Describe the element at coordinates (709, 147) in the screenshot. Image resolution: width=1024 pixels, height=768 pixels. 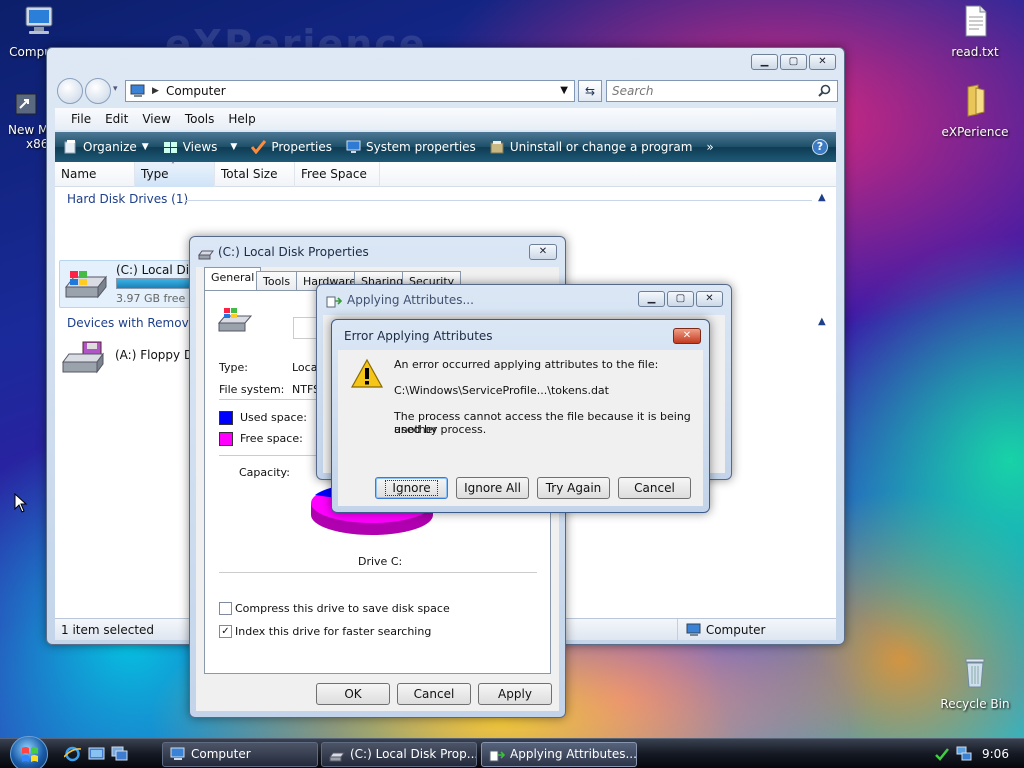
I see `toolbar-overflow-icon: »` at that location.